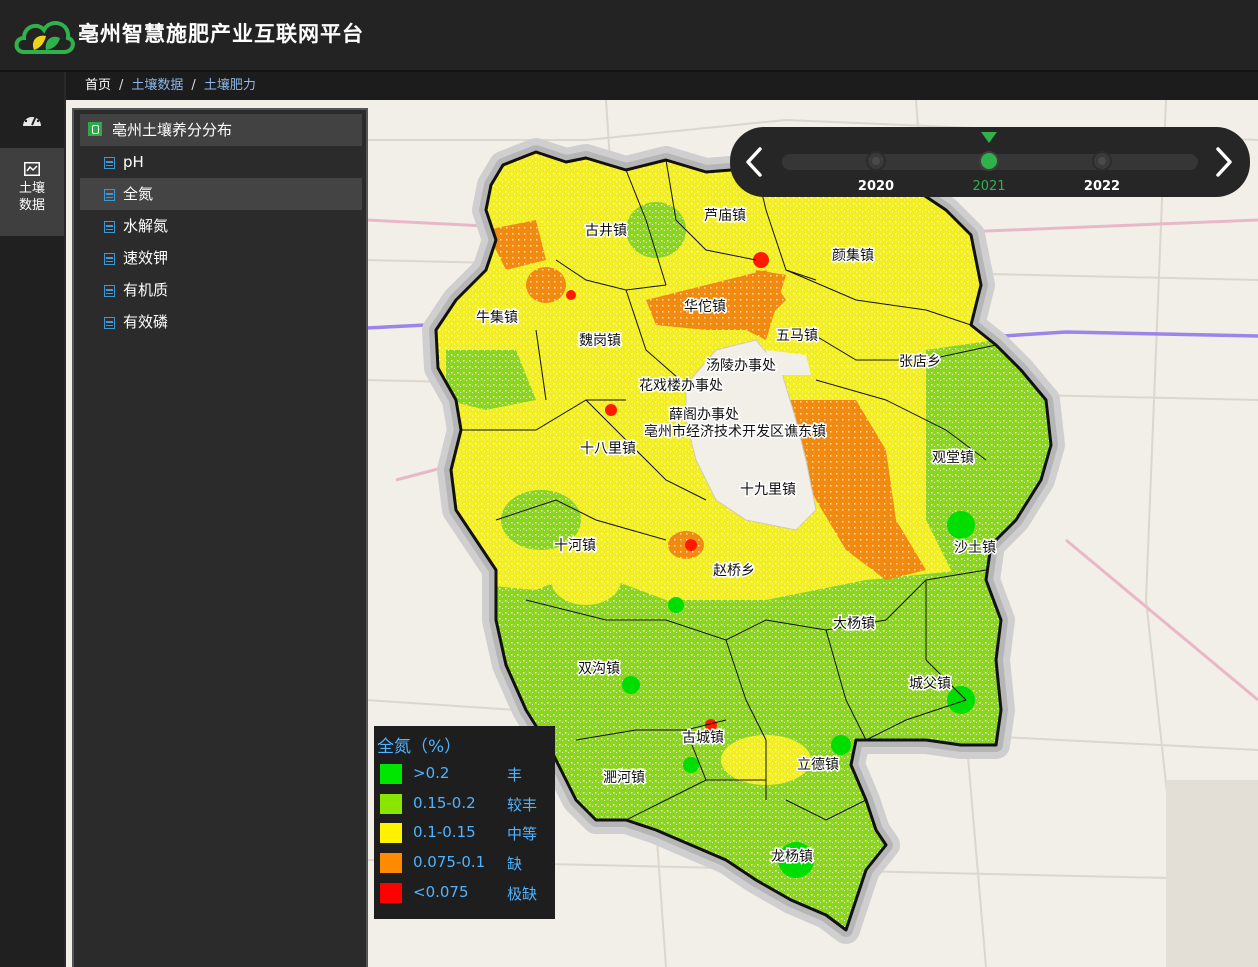 The height and width of the screenshot is (967, 1258). What do you see at coordinates (705, 306) in the screenshot?
I see `map-label-huatuo: 华佗镇` at bounding box center [705, 306].